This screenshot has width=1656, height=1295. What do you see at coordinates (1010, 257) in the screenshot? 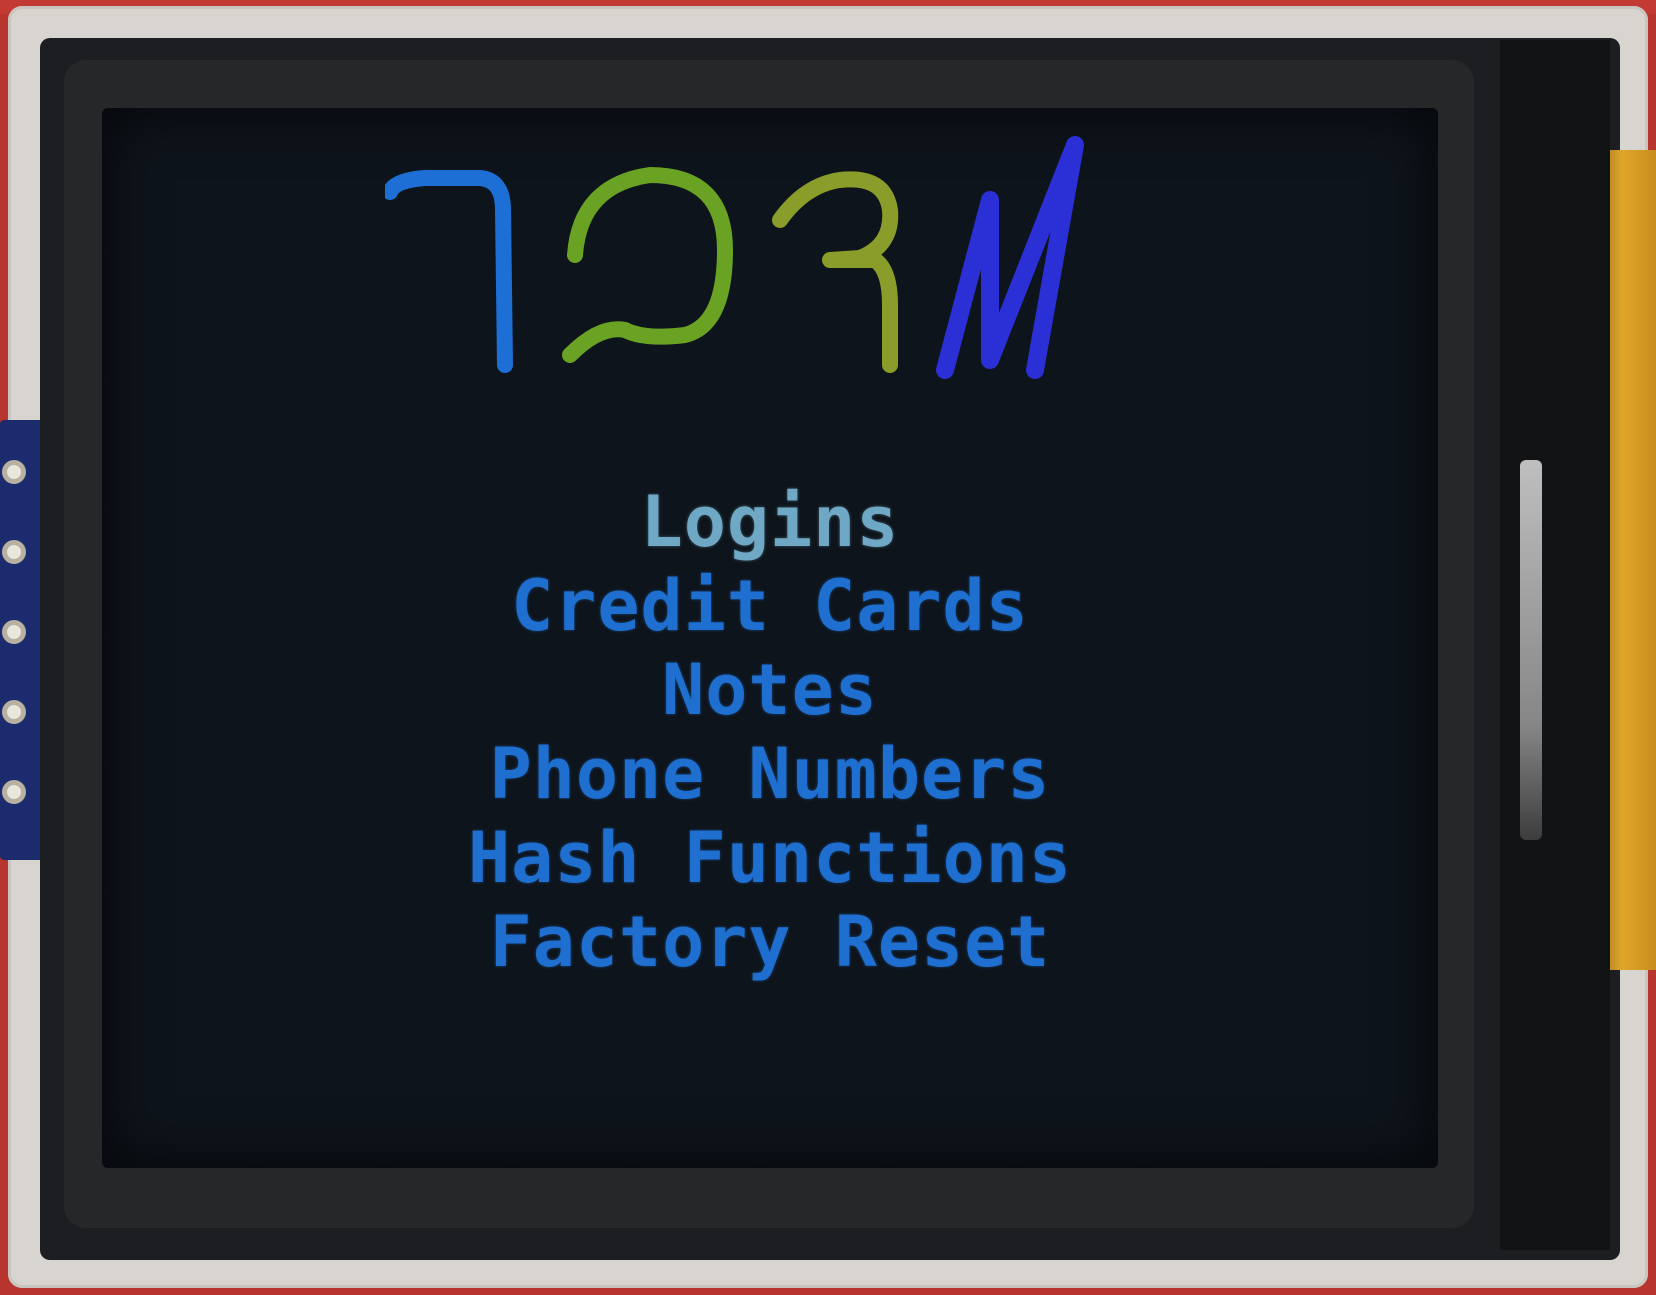
I see `logo-glyph-n` at bounding box center [1010, 257].